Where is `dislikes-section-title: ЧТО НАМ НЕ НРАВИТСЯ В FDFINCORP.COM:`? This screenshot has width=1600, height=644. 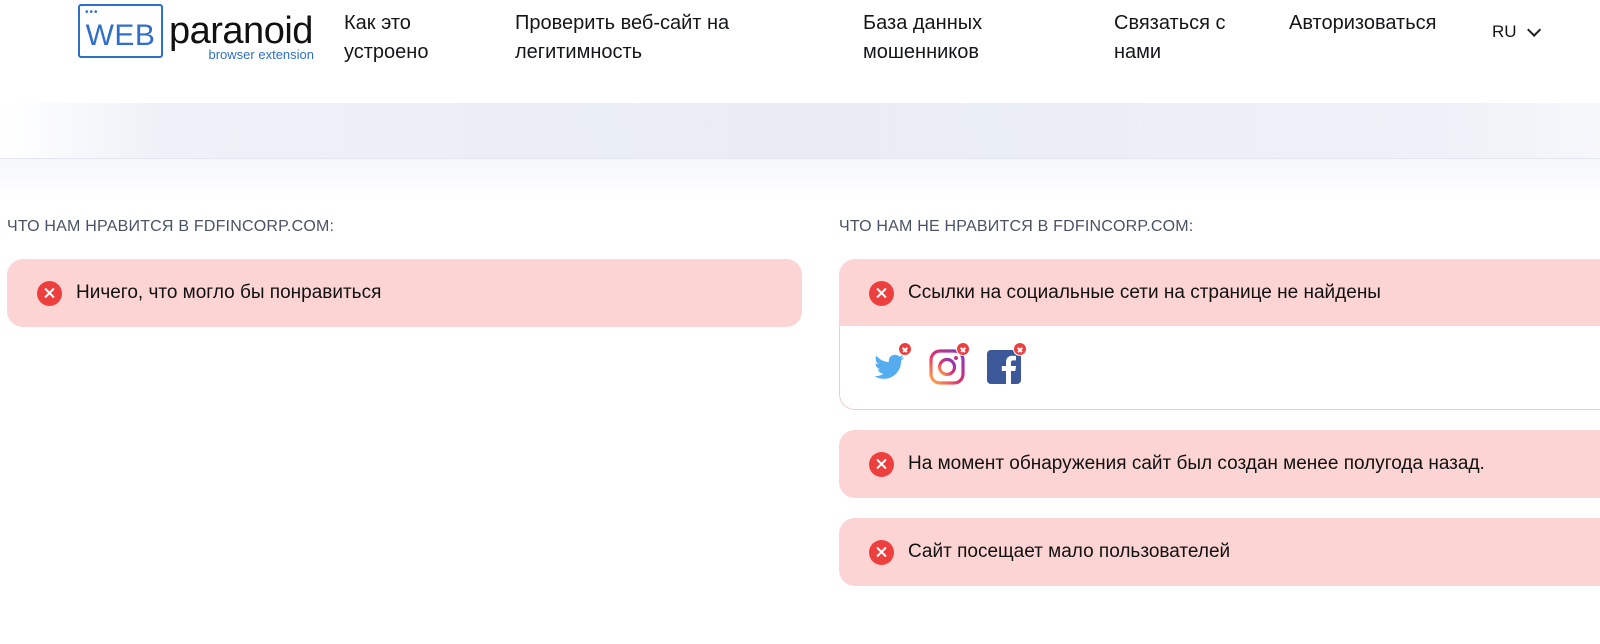 dislikes-section-title: ЧТО НАМ НЕ НРАВИТСЯ В FDFINCORP.COM: is located at coordinates (1016, 226).